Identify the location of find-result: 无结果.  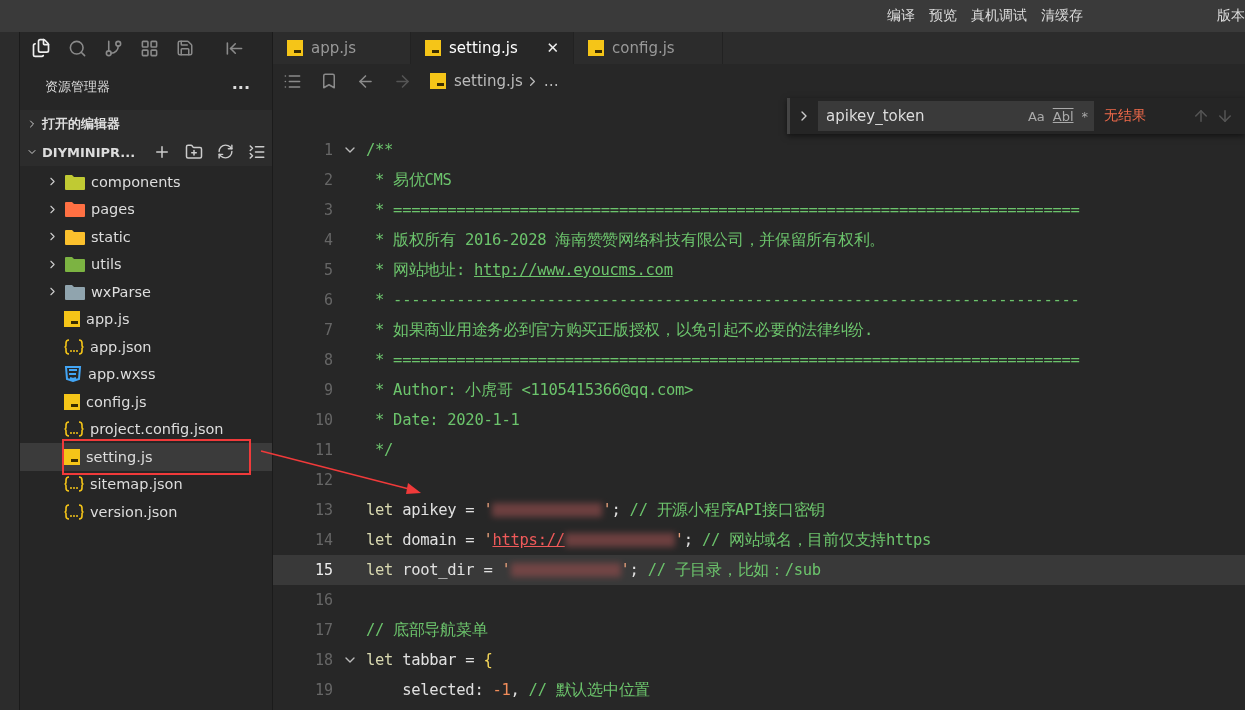
(1125, 116).